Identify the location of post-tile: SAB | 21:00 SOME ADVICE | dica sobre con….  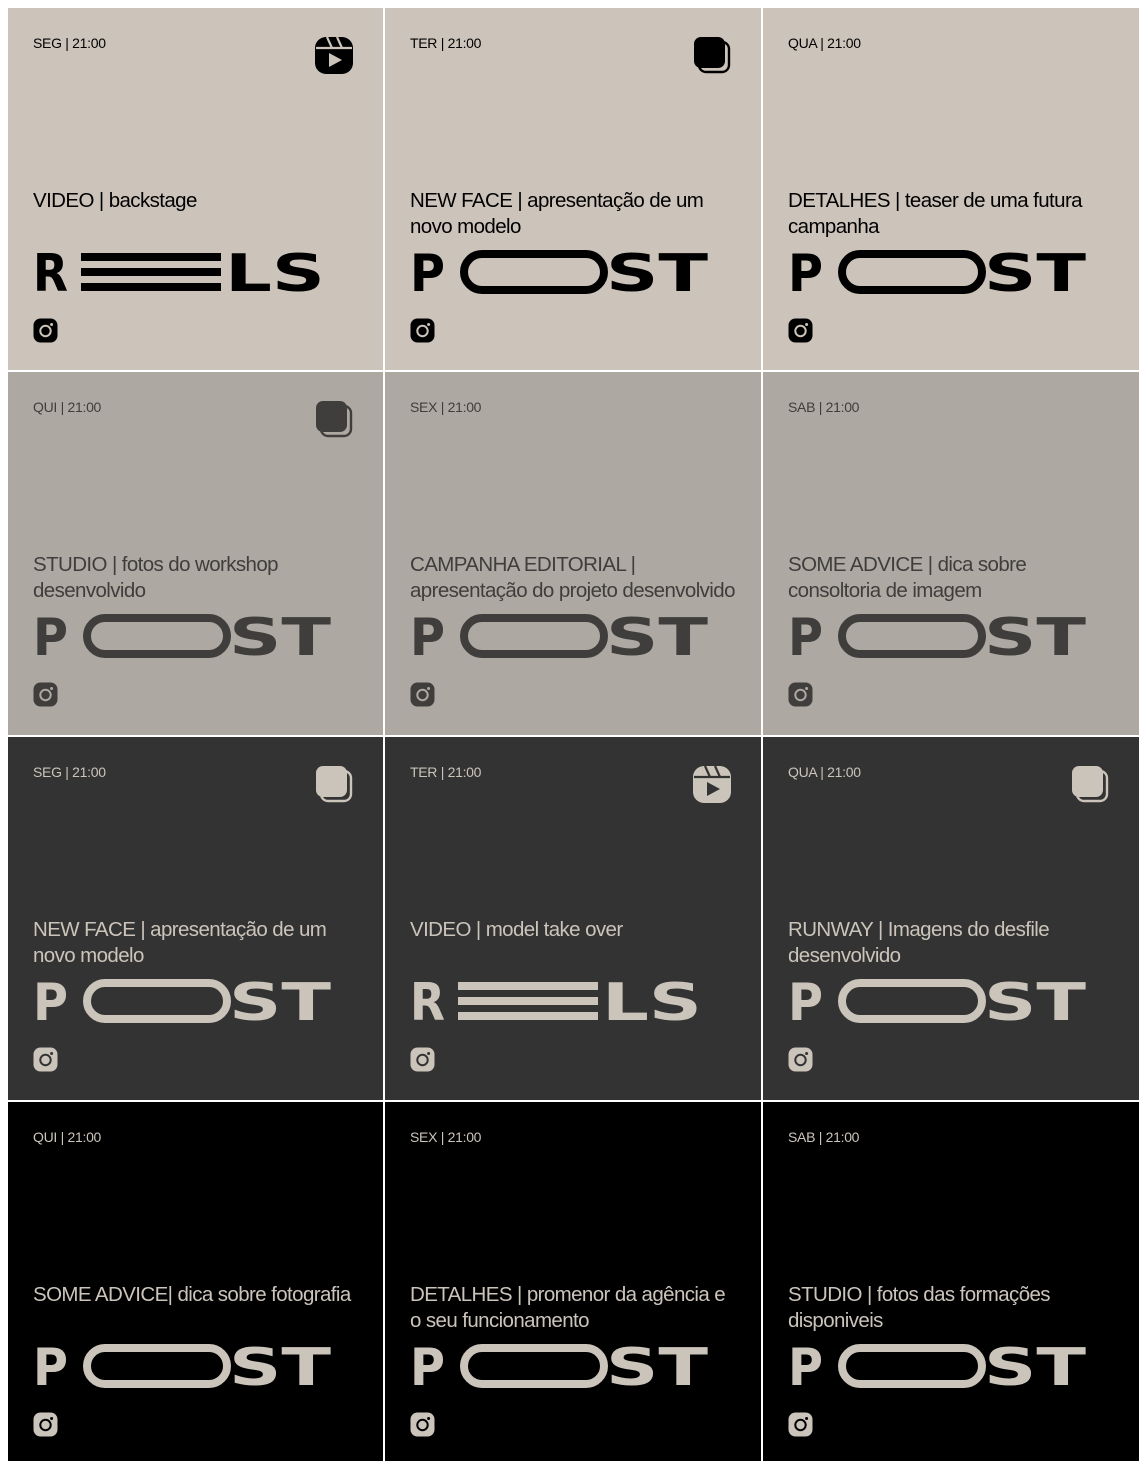
(951, 554).